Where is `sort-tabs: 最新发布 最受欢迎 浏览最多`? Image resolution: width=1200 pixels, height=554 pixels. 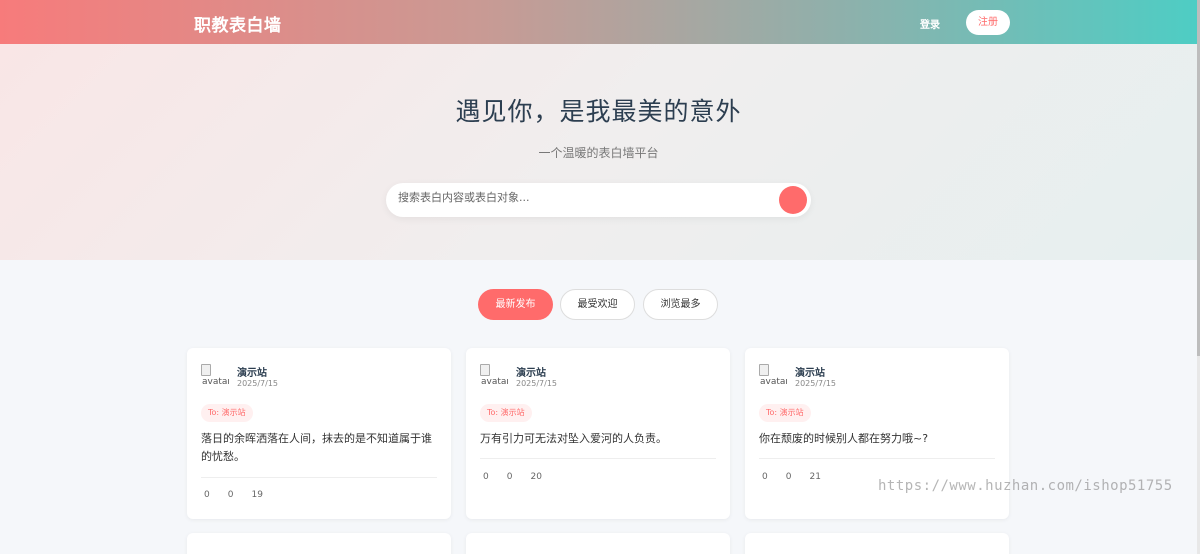
sort-tabs: 最新发布 最受欢迎 浏览最多 is located at coordinates (598, 304).